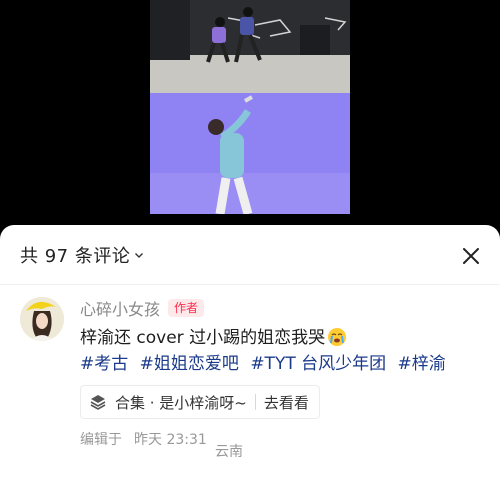 Image resolution: width=500 pixels, height=480 pixels. Describe the element at coordinates (170, 440) in the screenshot. I see `comment-time: 昨天 23:31` at that location.